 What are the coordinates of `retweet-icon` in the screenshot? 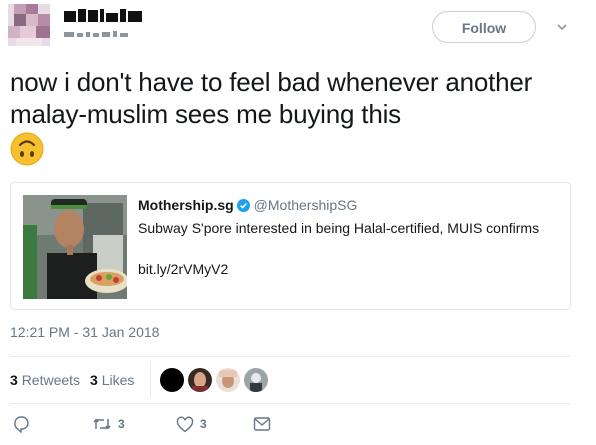 It's located at (102, 424).